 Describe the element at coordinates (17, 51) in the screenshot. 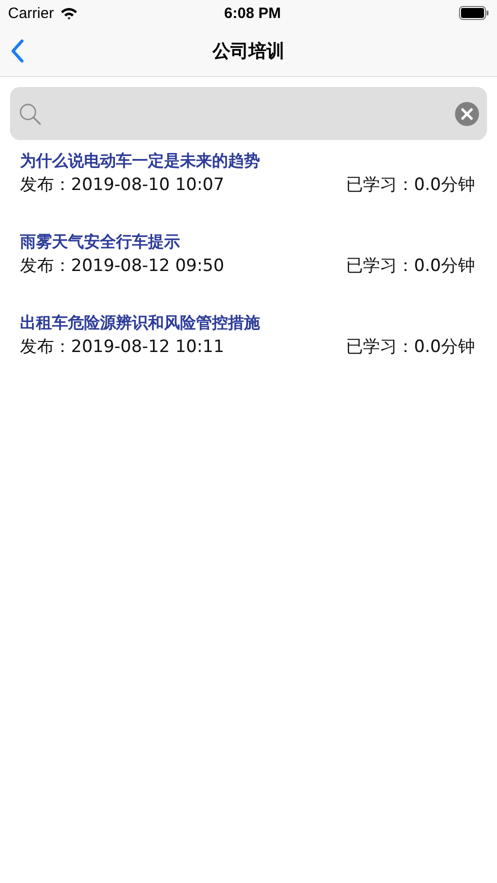

I see `back-icon` at that location.